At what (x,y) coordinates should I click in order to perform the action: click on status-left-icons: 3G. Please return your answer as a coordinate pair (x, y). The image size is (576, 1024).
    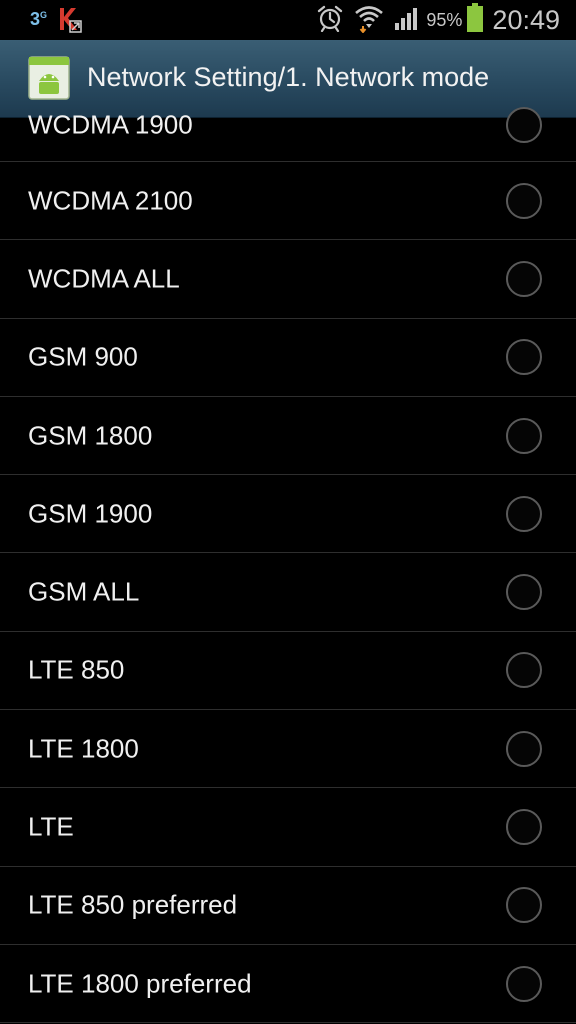
    Looking at the image, I should click on (56, 19).